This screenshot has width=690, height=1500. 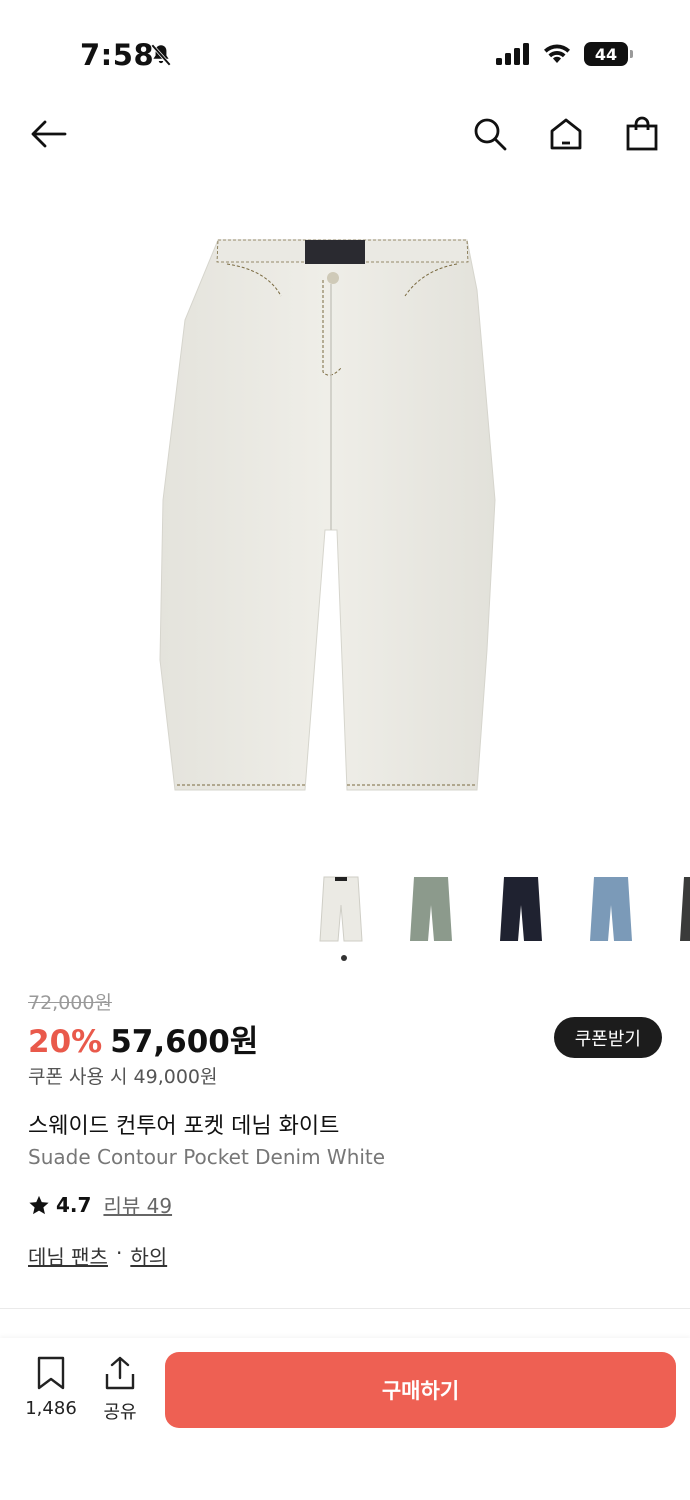 I want to click on battery-icon: 44, so click(x=608, y=54).